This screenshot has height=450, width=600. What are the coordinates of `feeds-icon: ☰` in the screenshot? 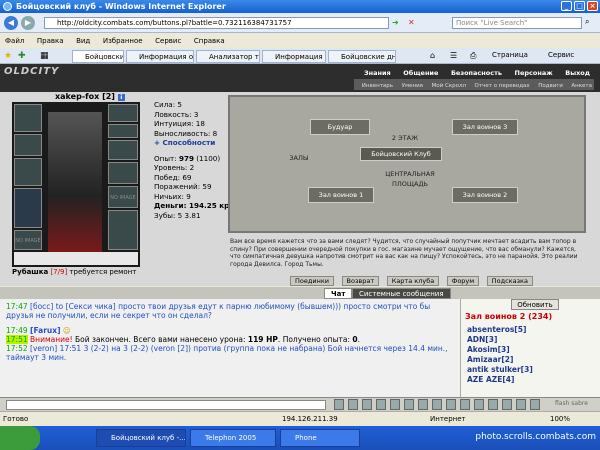 It's located at (453, 55).